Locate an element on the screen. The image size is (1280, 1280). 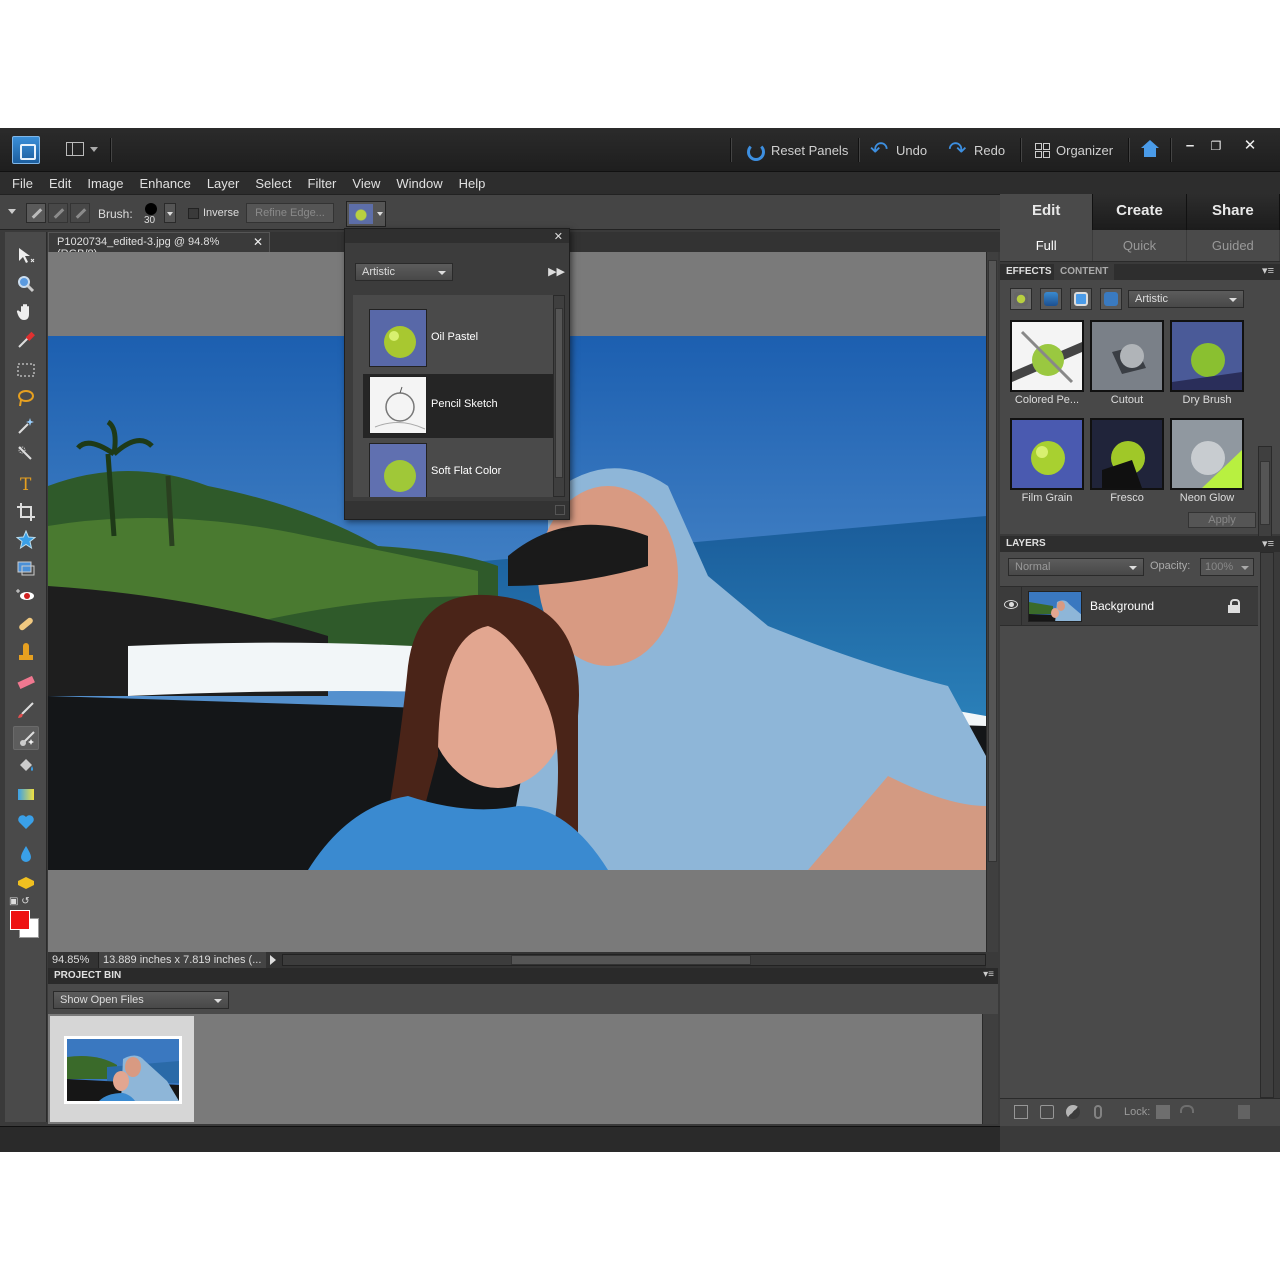
filters-icon is located at coordinates (1021, 299).